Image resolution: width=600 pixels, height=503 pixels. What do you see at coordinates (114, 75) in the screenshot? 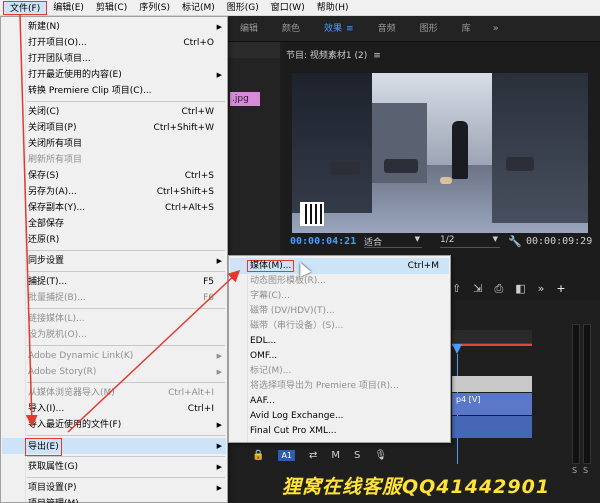
I see `file-menu-item: 打开最近使用的内容(E) ▶` at bounding box center [114, 75].